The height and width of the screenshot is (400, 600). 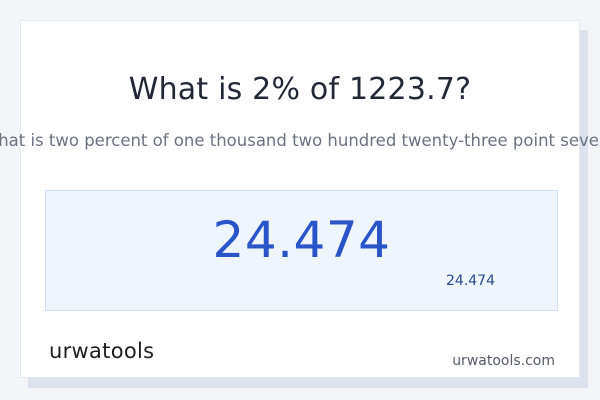 What do you see at coordinates (301, 240) in the screenshot?
I see `result-value: 24.474` at bounding box center [301, 240].